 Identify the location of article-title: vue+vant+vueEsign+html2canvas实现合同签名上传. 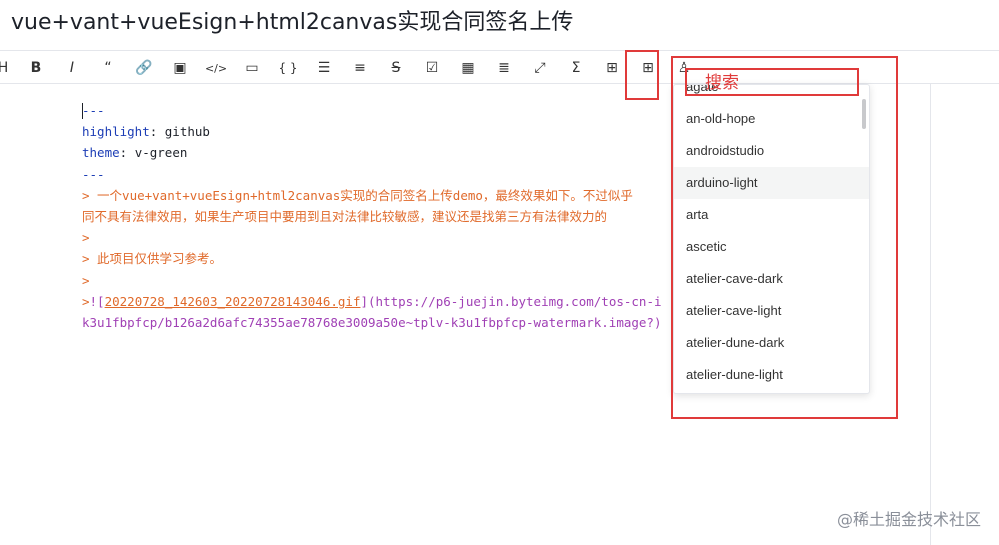
(292, 20).